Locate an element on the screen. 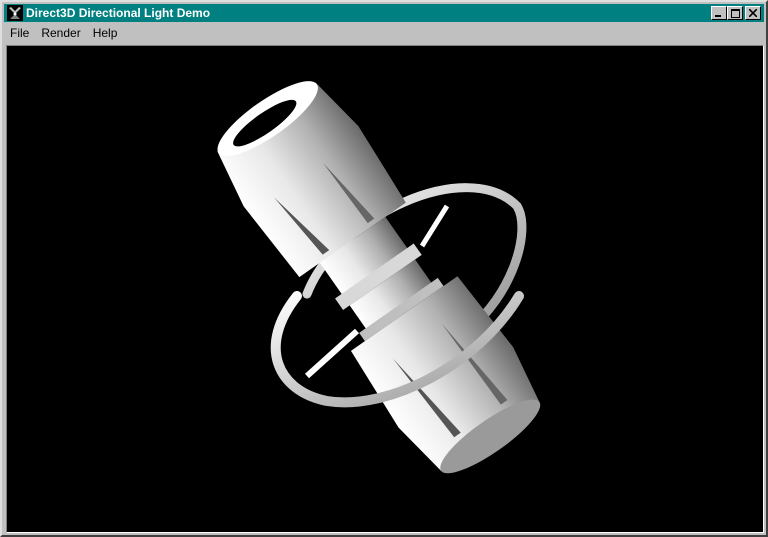 Image resolution: width=768 pixels, height=537 pixels. title-bar: Direct3D Directional Light Demo is located at coordinates (384, 13).